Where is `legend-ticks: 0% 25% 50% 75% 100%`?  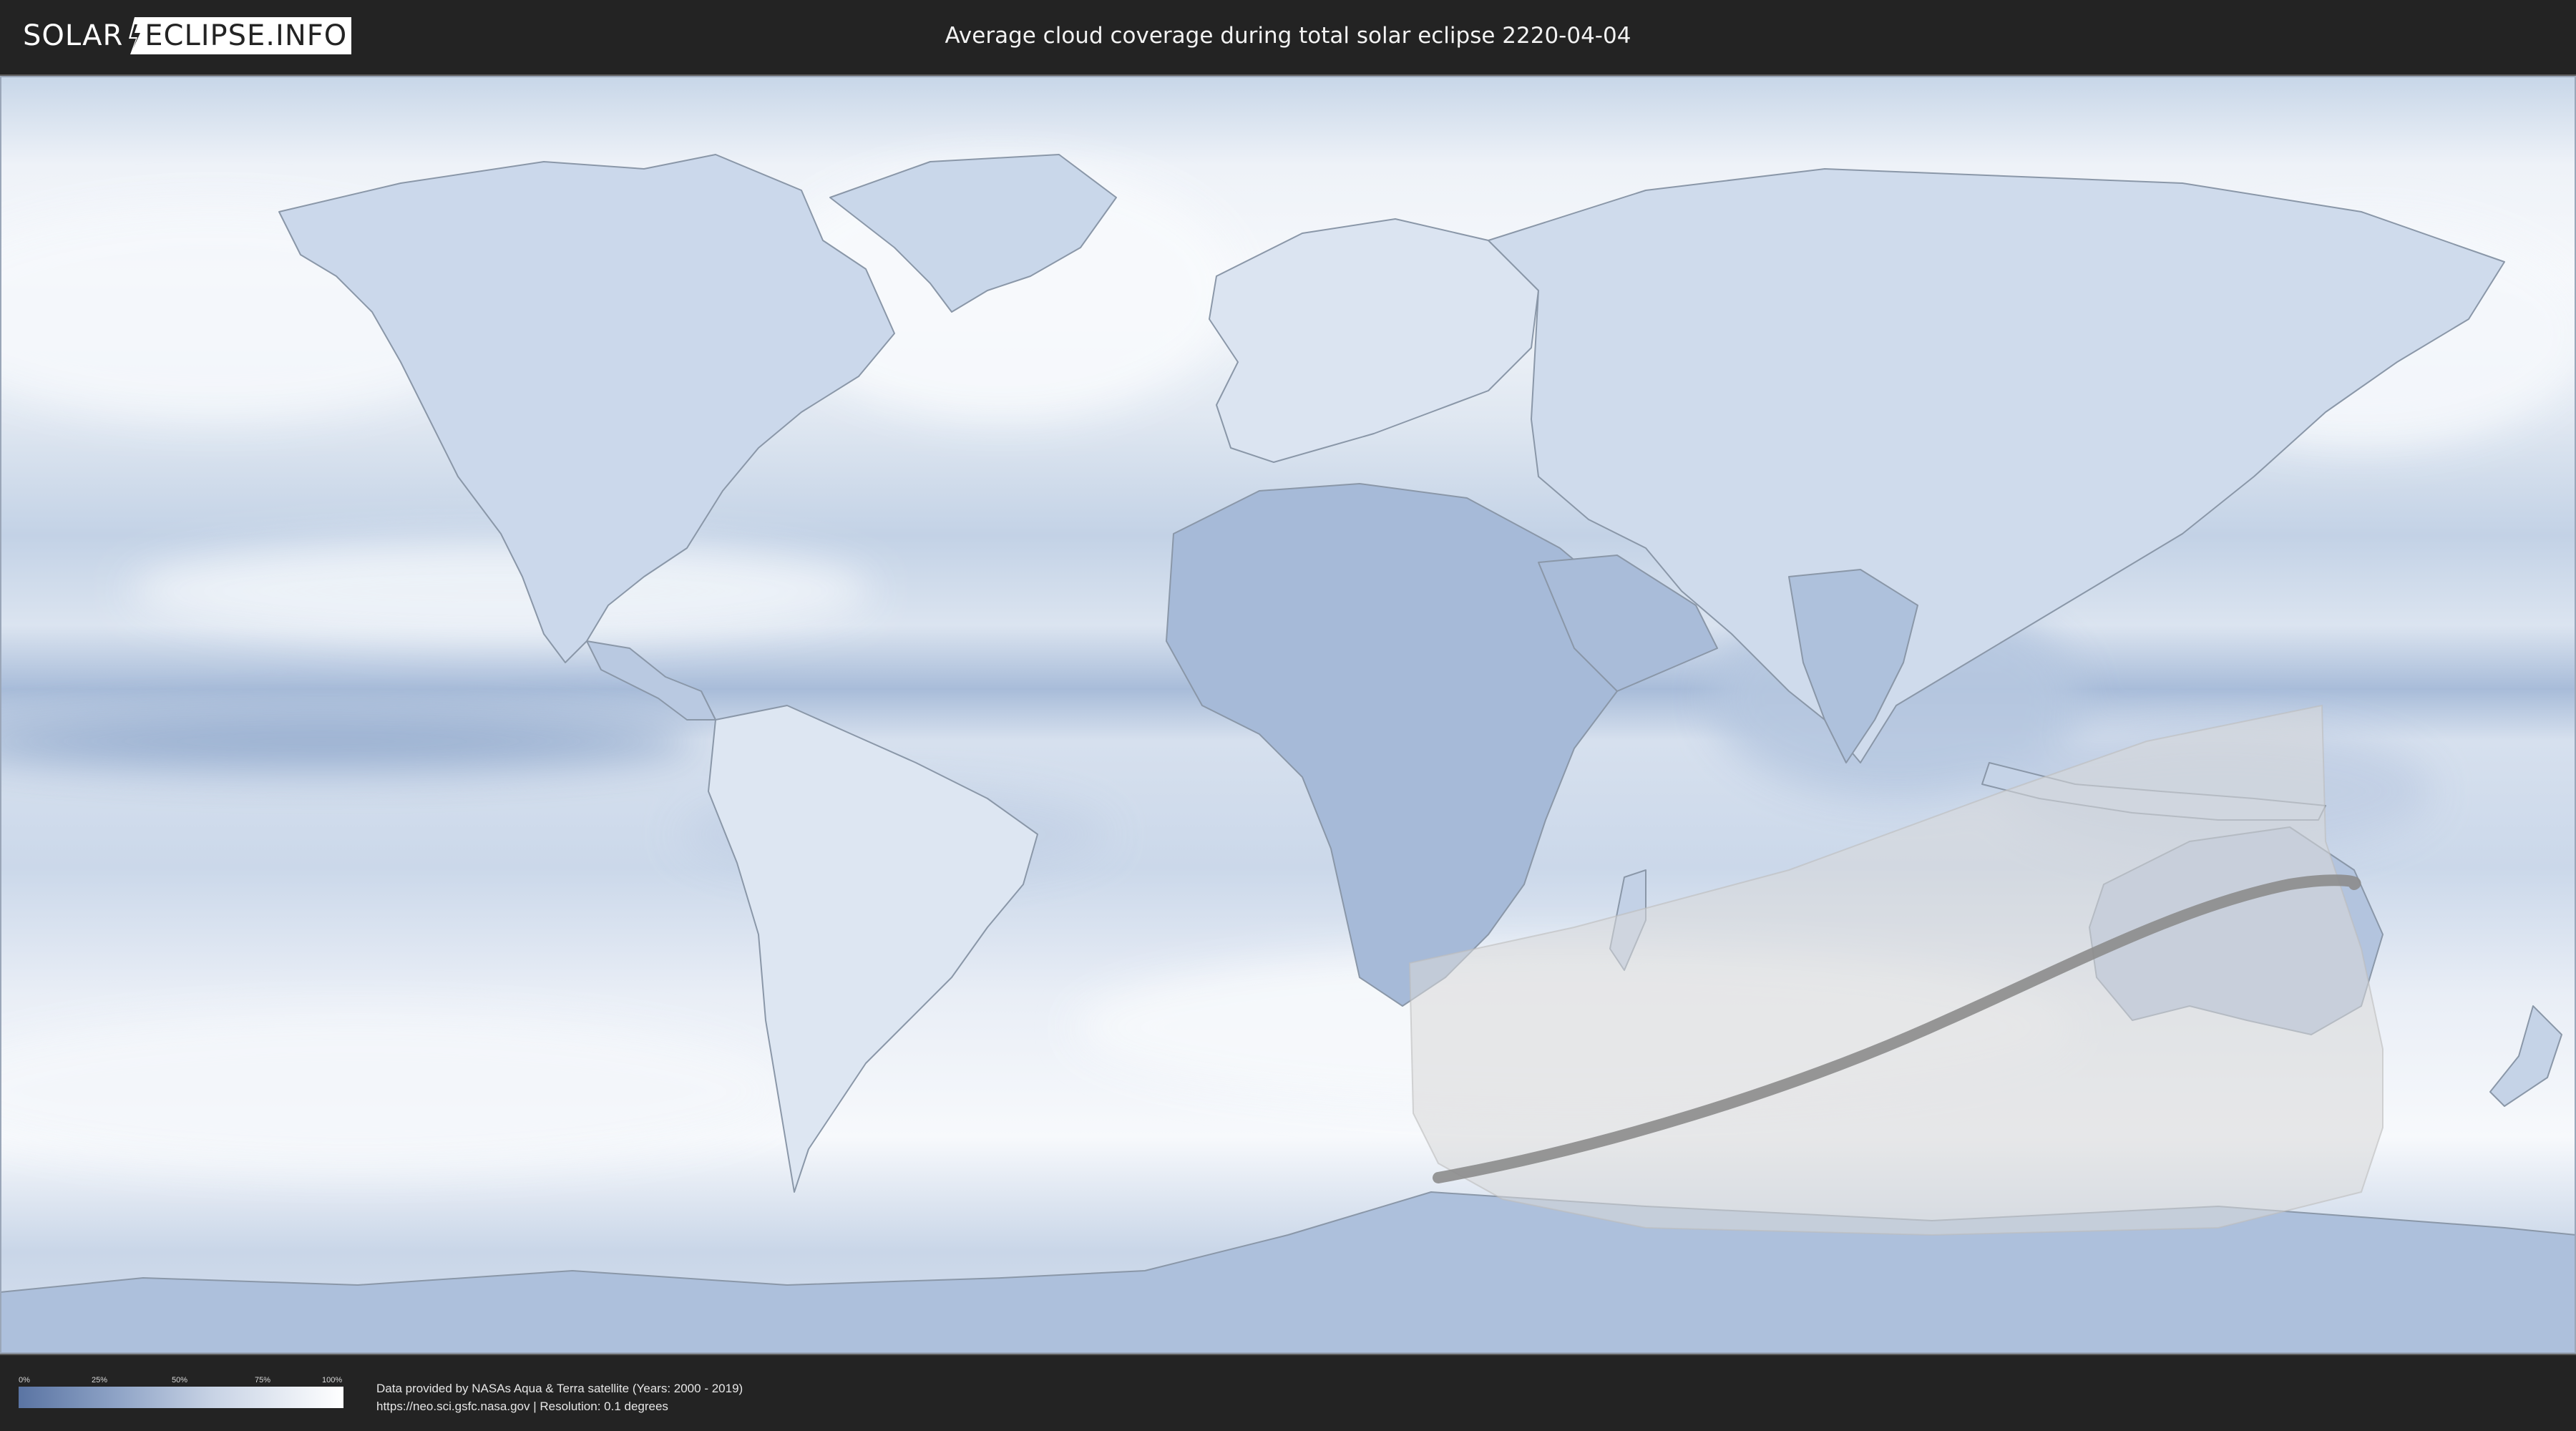 legend-ticks: 0% 25% 50% 75% 100% is located at coordinates (181, 1380).